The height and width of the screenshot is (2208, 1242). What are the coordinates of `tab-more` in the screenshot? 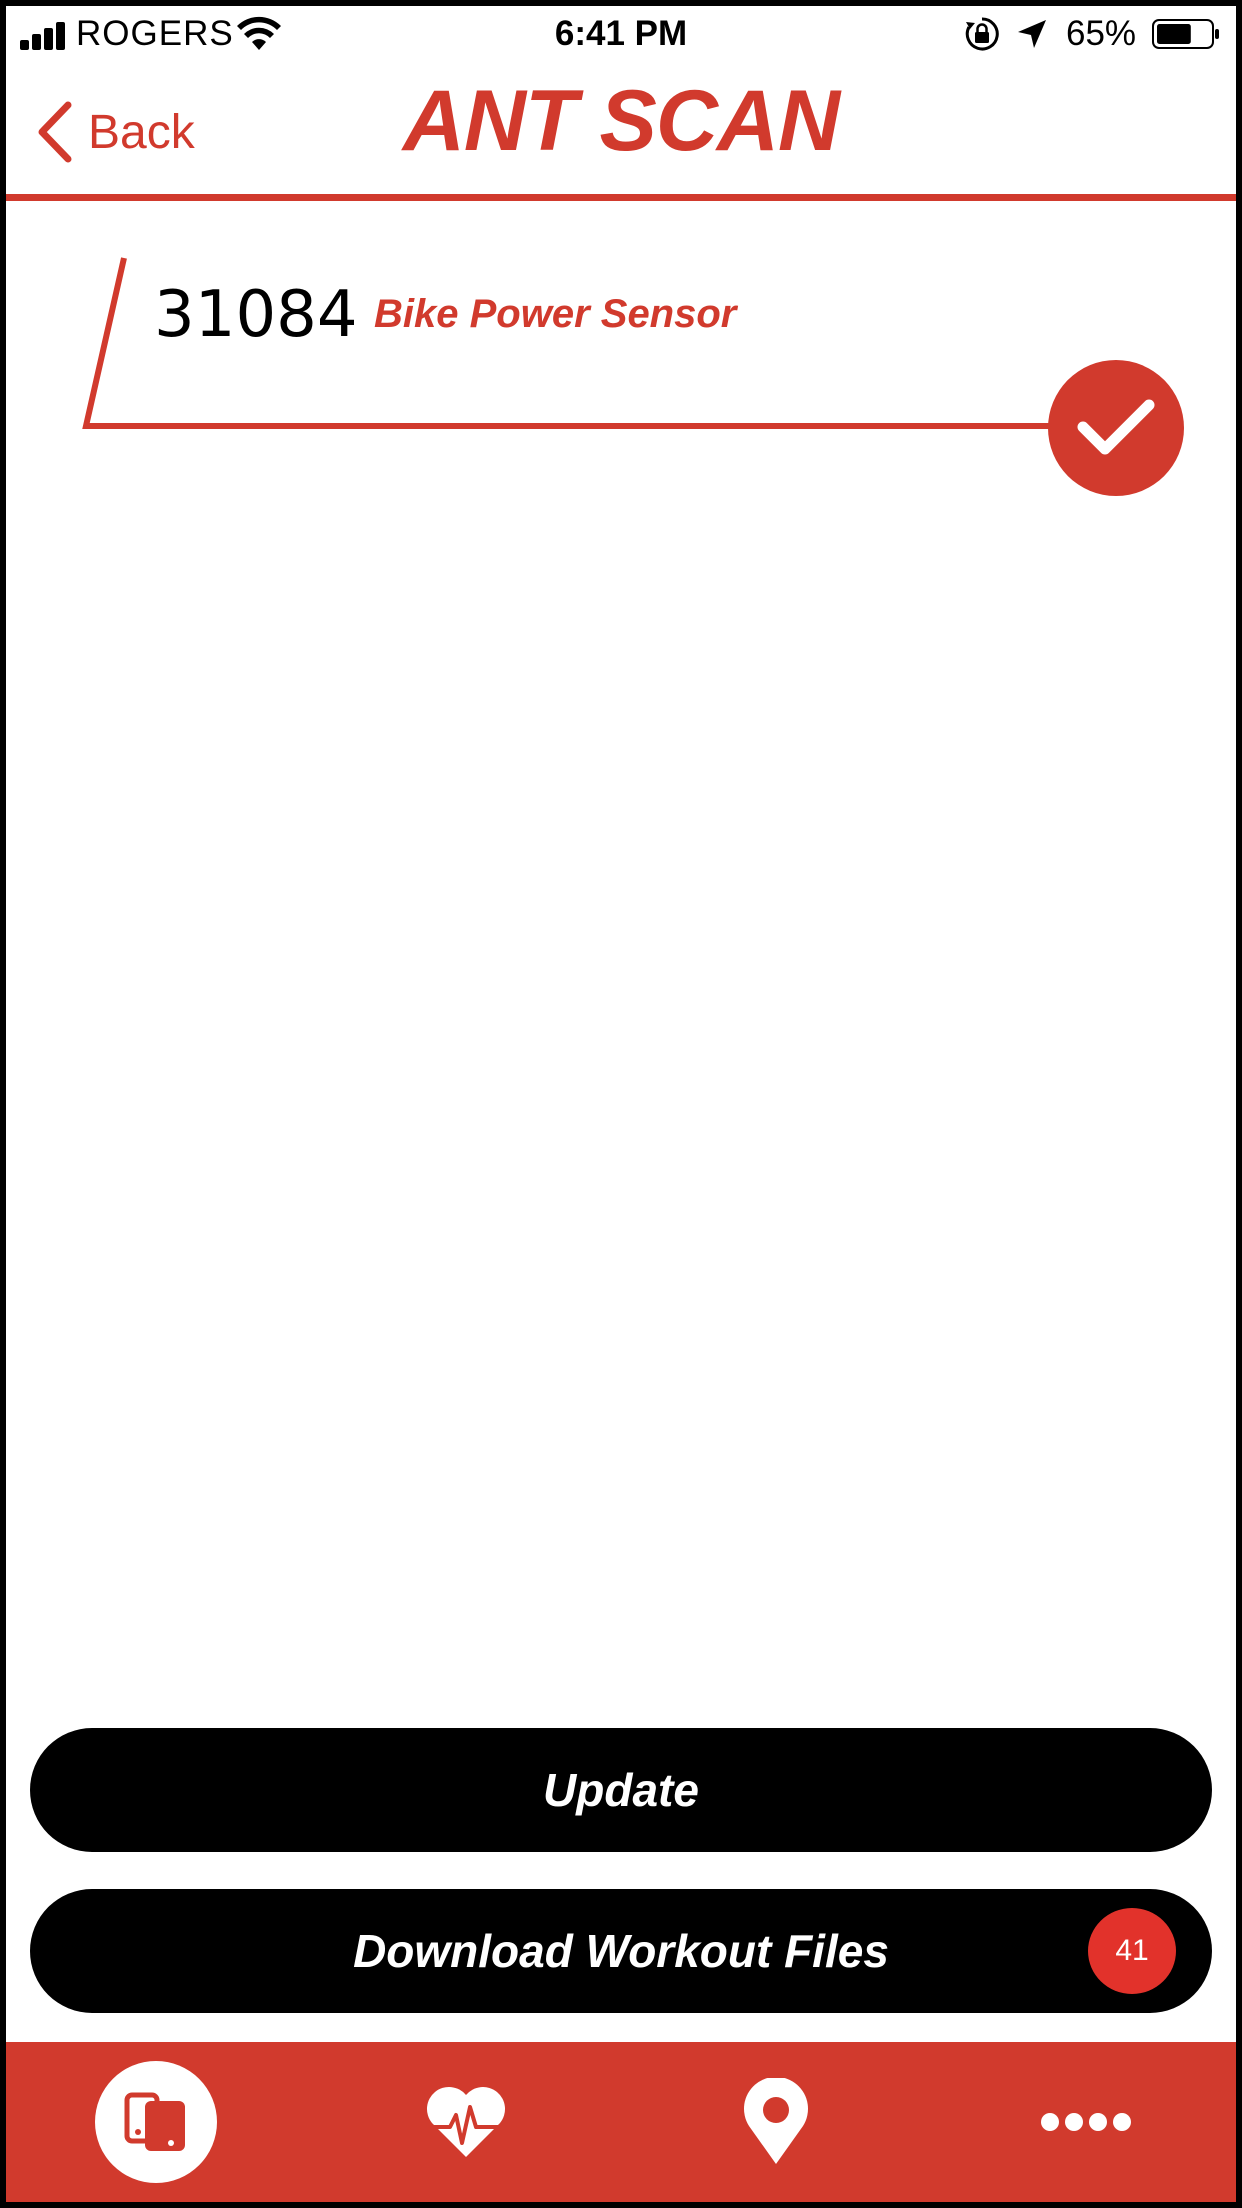 It's located at (1086, 2122).